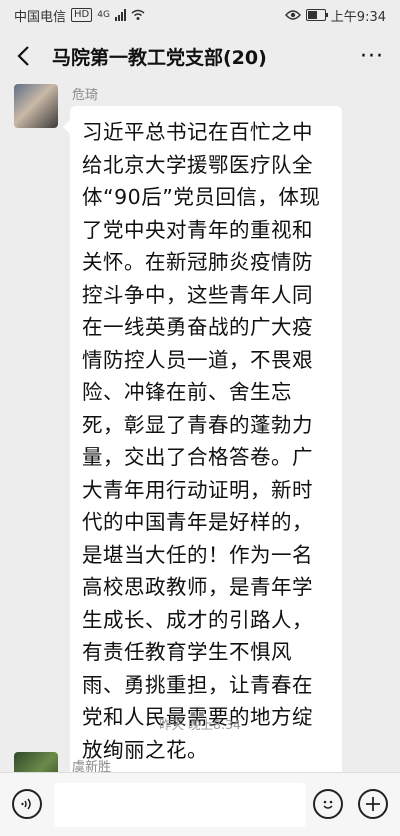 Image resolution: width=400 pixels, height=836 pixels. What do you see at coordinates (316, 15) in the screenshot?
I see `battery-icon` at bounding box center [316, 15].